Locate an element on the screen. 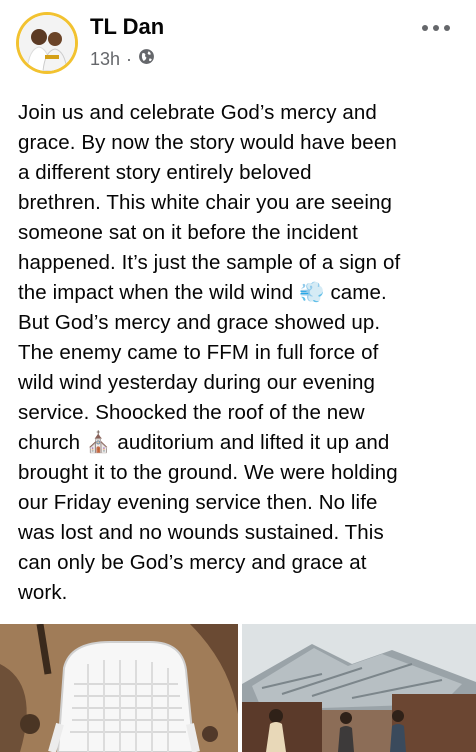  avatar is located at coordinates (47, 43).